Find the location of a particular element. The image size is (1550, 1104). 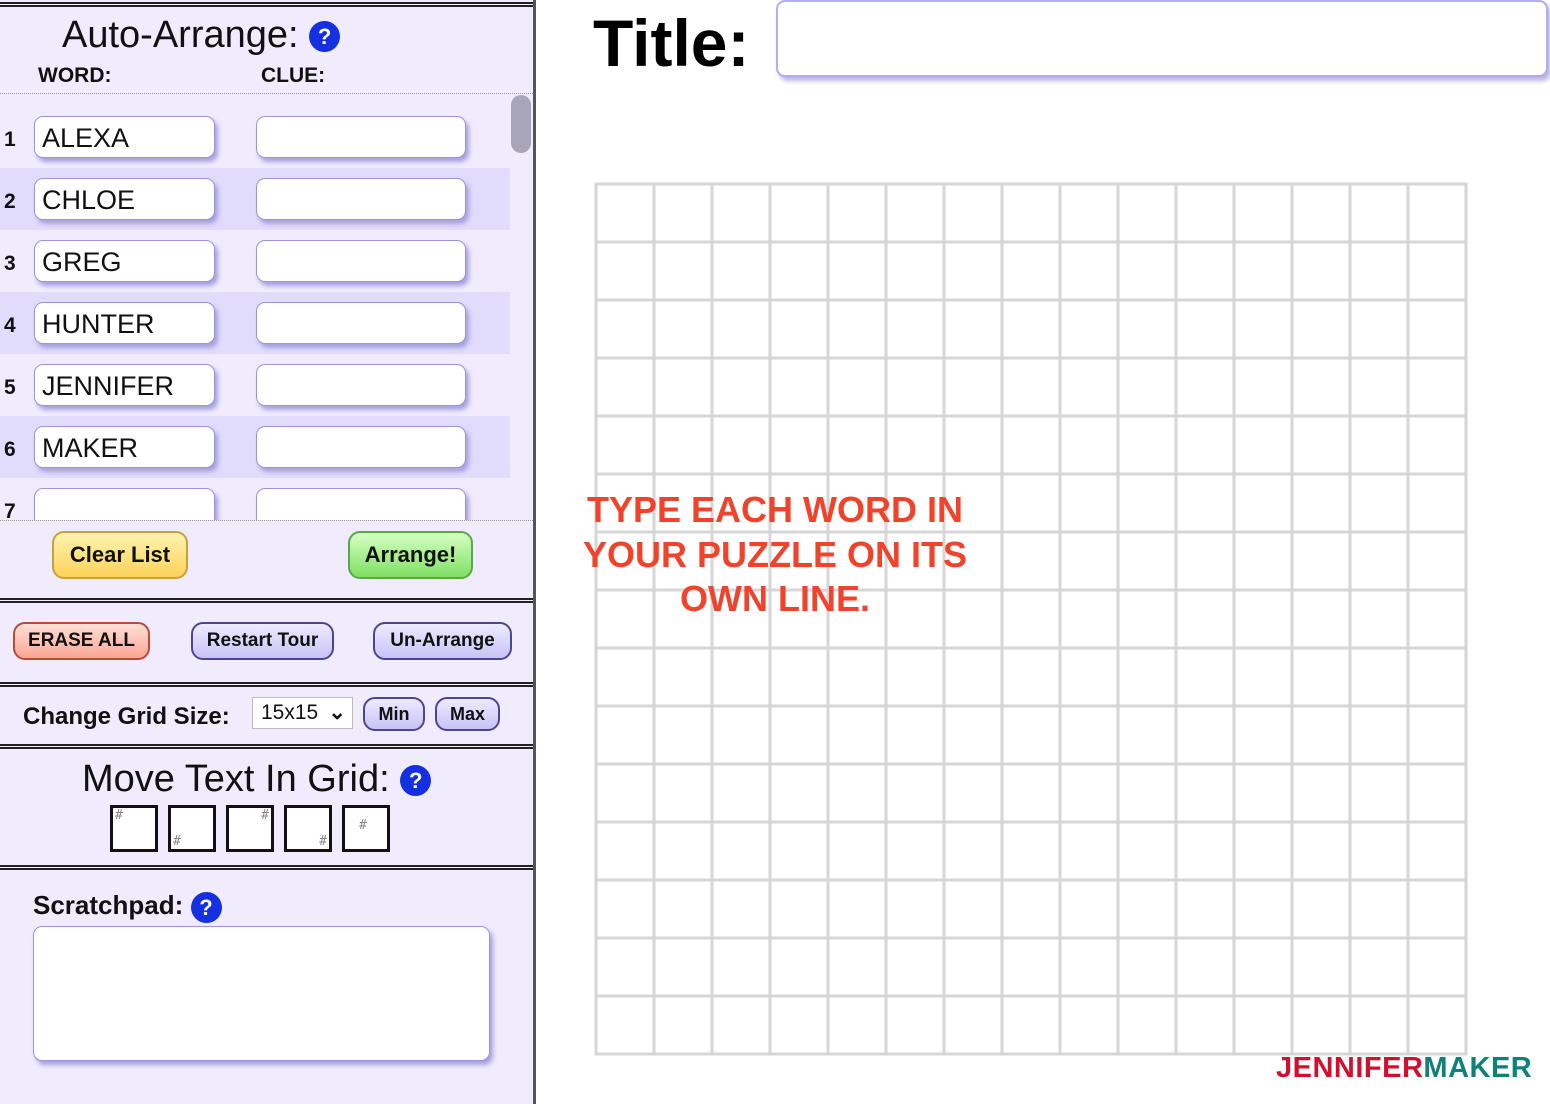

clear-list-button: Clear List is located at coordinates (120, 555).